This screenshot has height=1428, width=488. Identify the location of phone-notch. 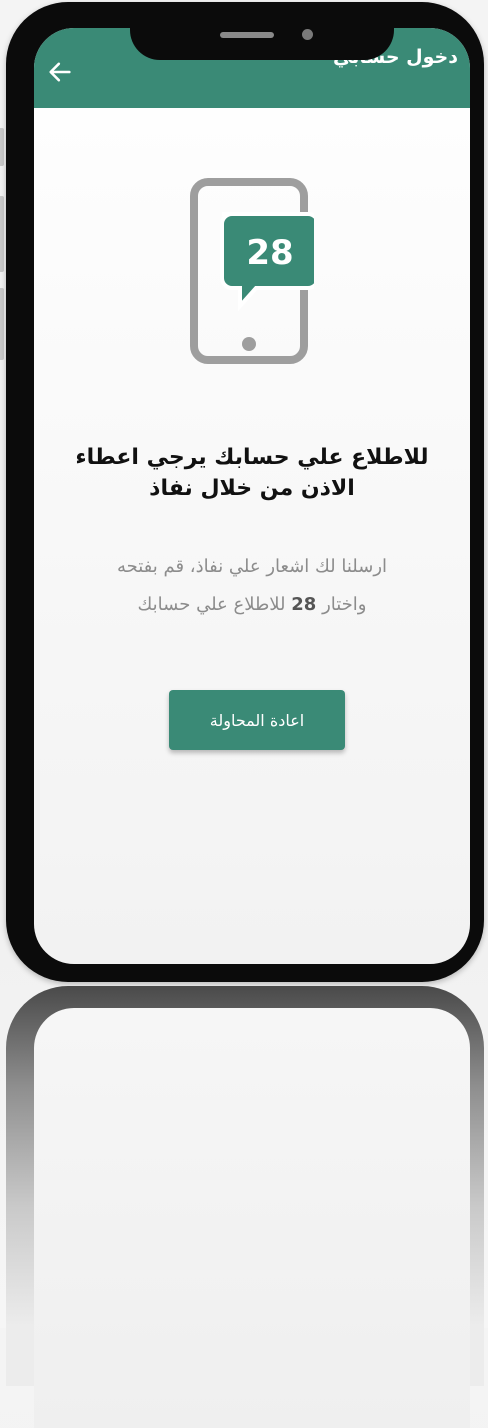
(262, 31).